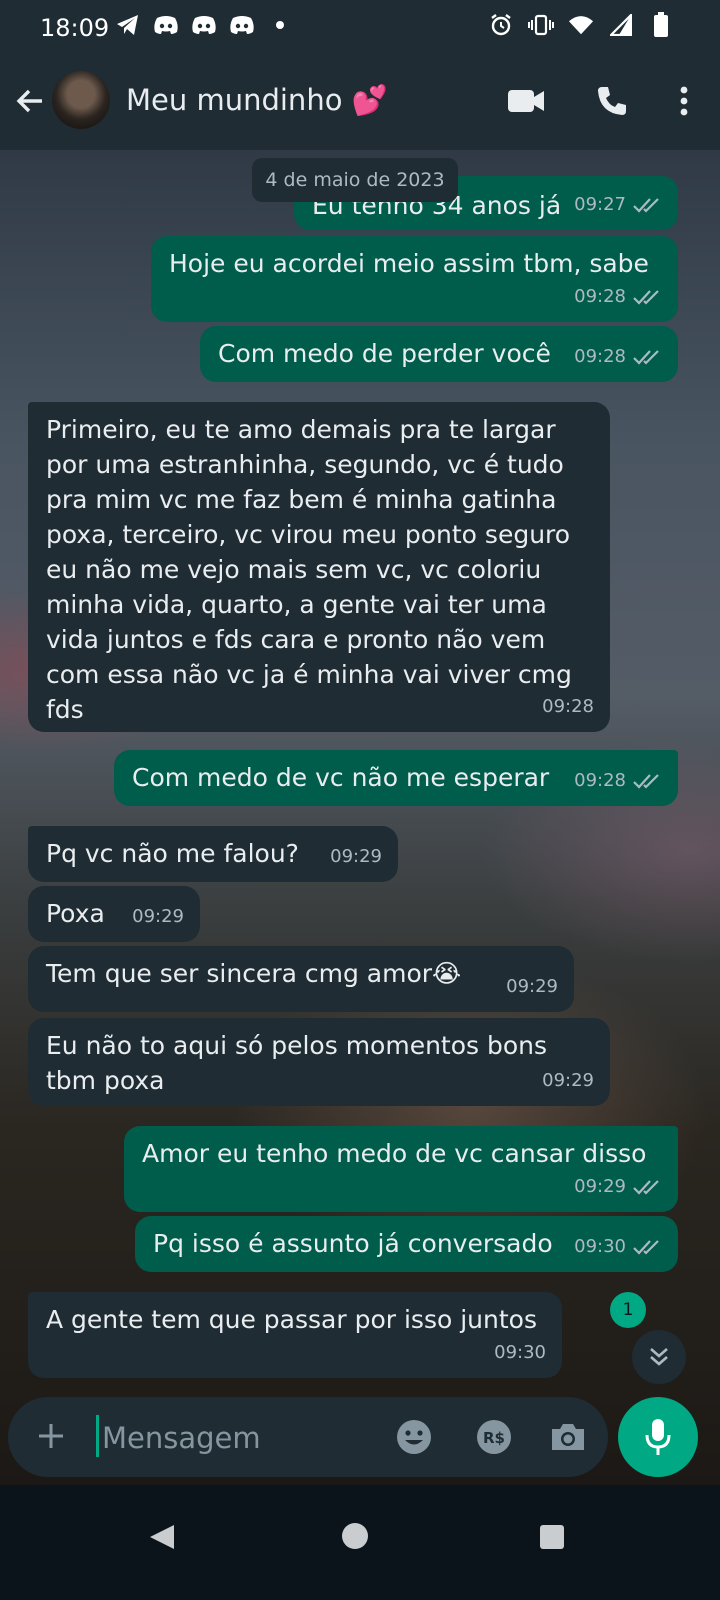 The width and height of the screenshot is (720, 1600). I want to click on message-text: Hoje eu acordei meio assim tbm, sabe, so click(409, 263).